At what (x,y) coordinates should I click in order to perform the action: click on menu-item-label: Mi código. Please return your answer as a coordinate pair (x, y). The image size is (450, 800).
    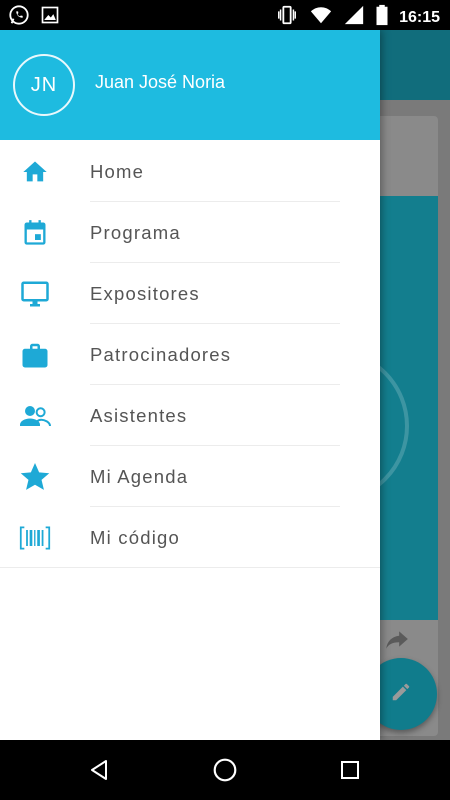
    Looking at the image, I should click on (135, 537).